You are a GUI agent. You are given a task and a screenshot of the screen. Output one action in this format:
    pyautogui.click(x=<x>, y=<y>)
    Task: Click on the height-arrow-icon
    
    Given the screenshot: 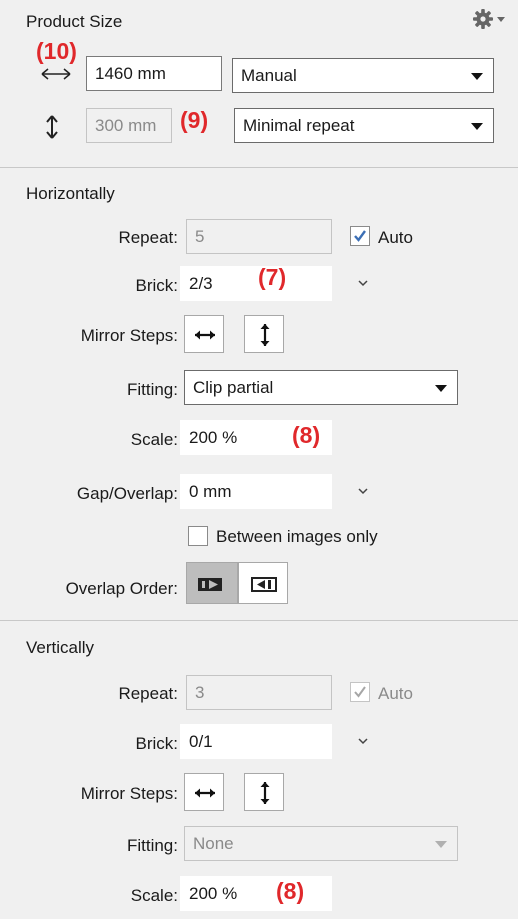 What is the action you would take?
    pyautogui.click(x=52, y=127)
    